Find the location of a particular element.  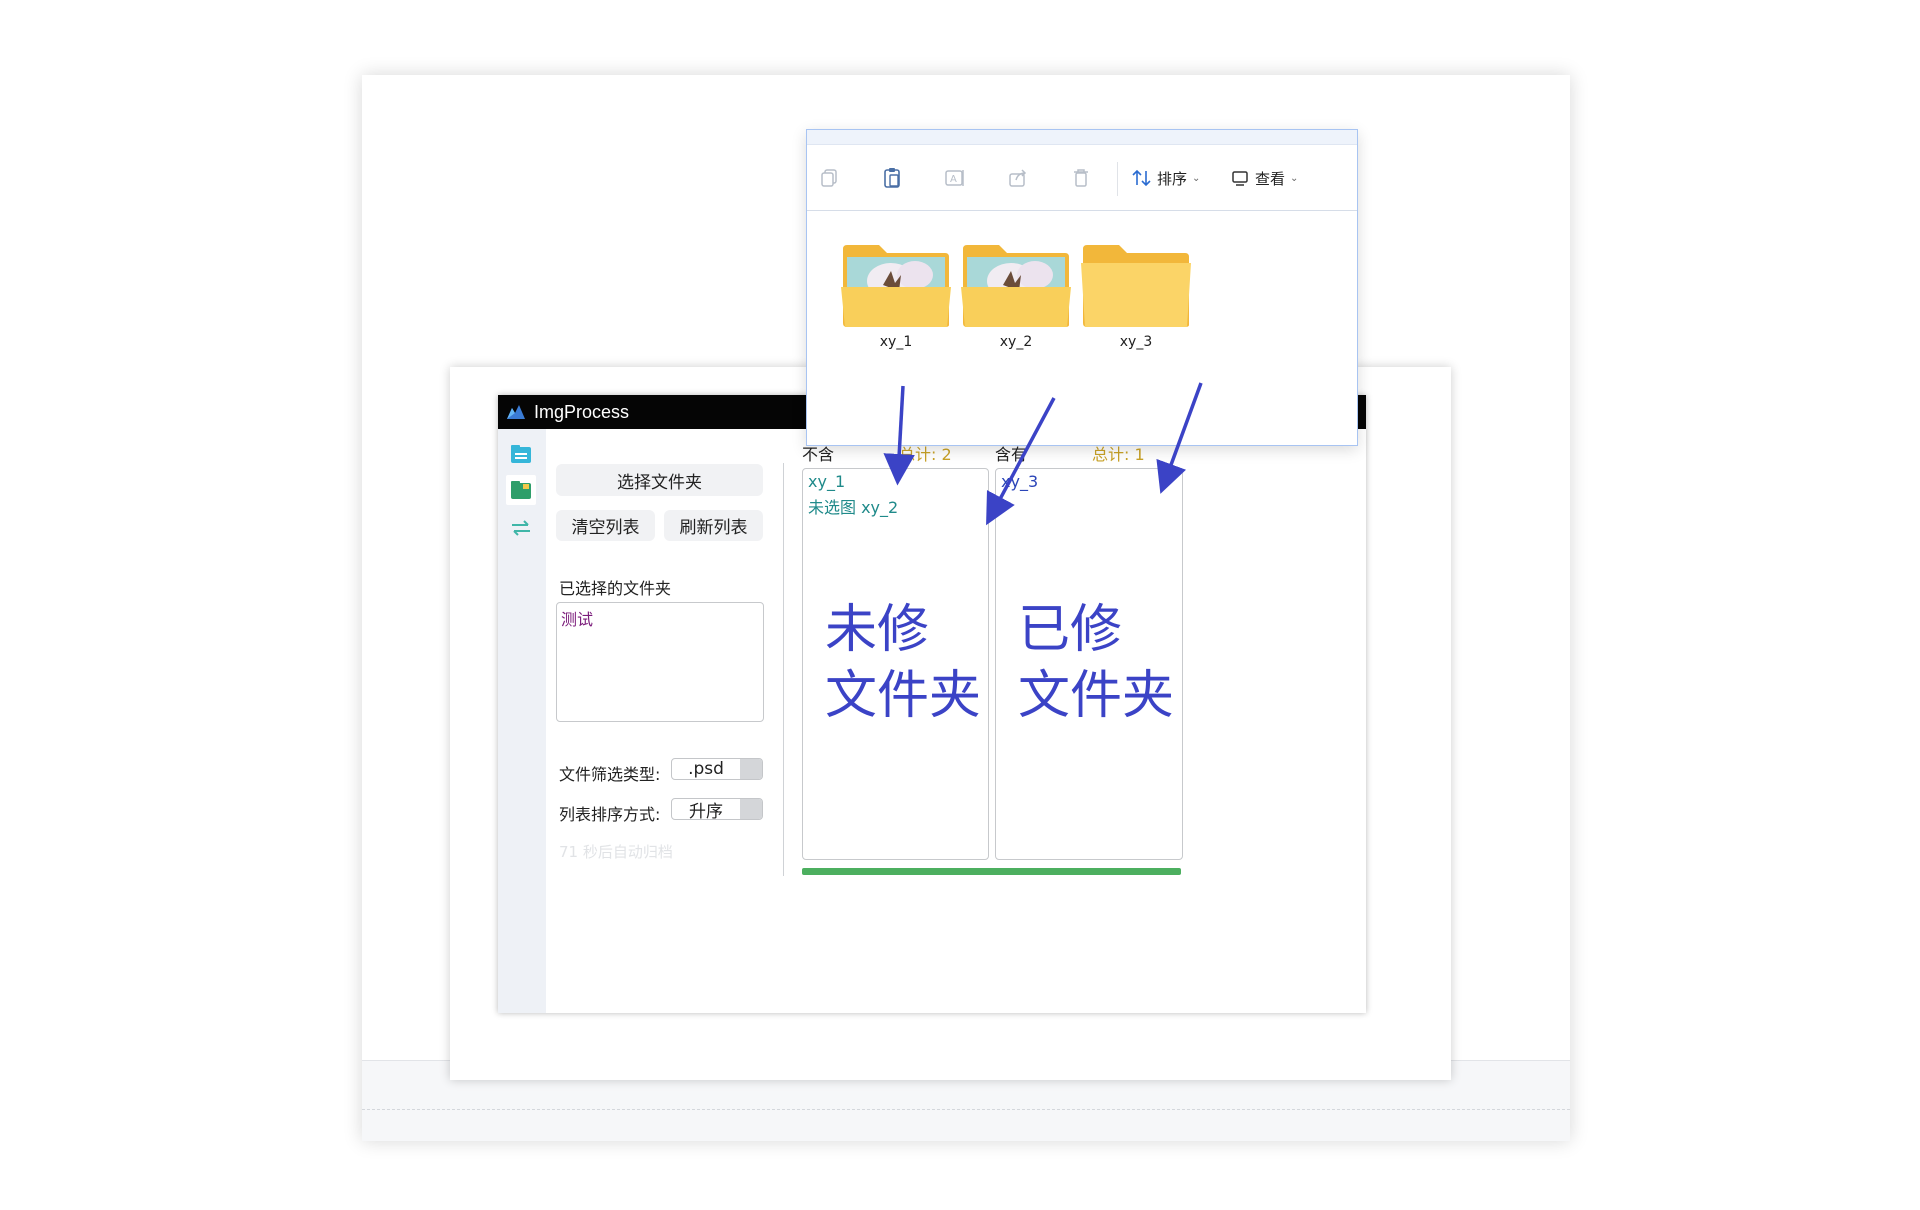

filter-dropdown-arrow is located at coordinates (751, 769).